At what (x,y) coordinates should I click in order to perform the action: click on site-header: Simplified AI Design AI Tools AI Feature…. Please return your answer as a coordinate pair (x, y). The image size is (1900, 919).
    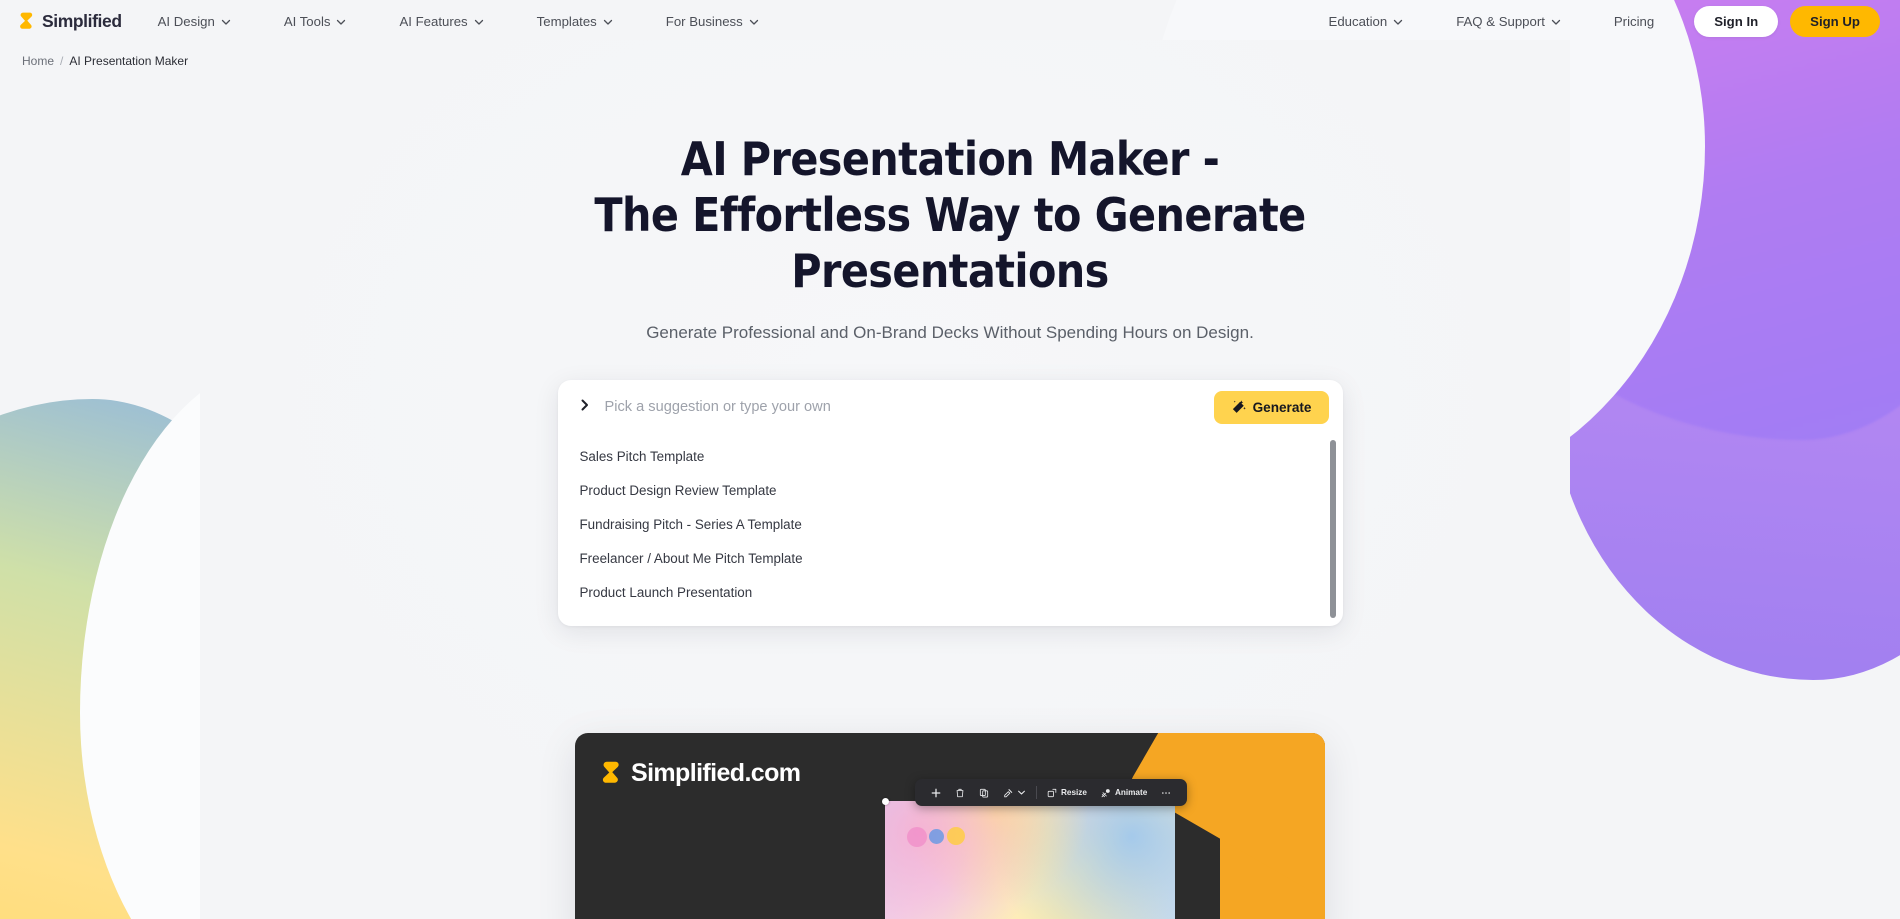
    Looking at the image, I should click on (950, 21).